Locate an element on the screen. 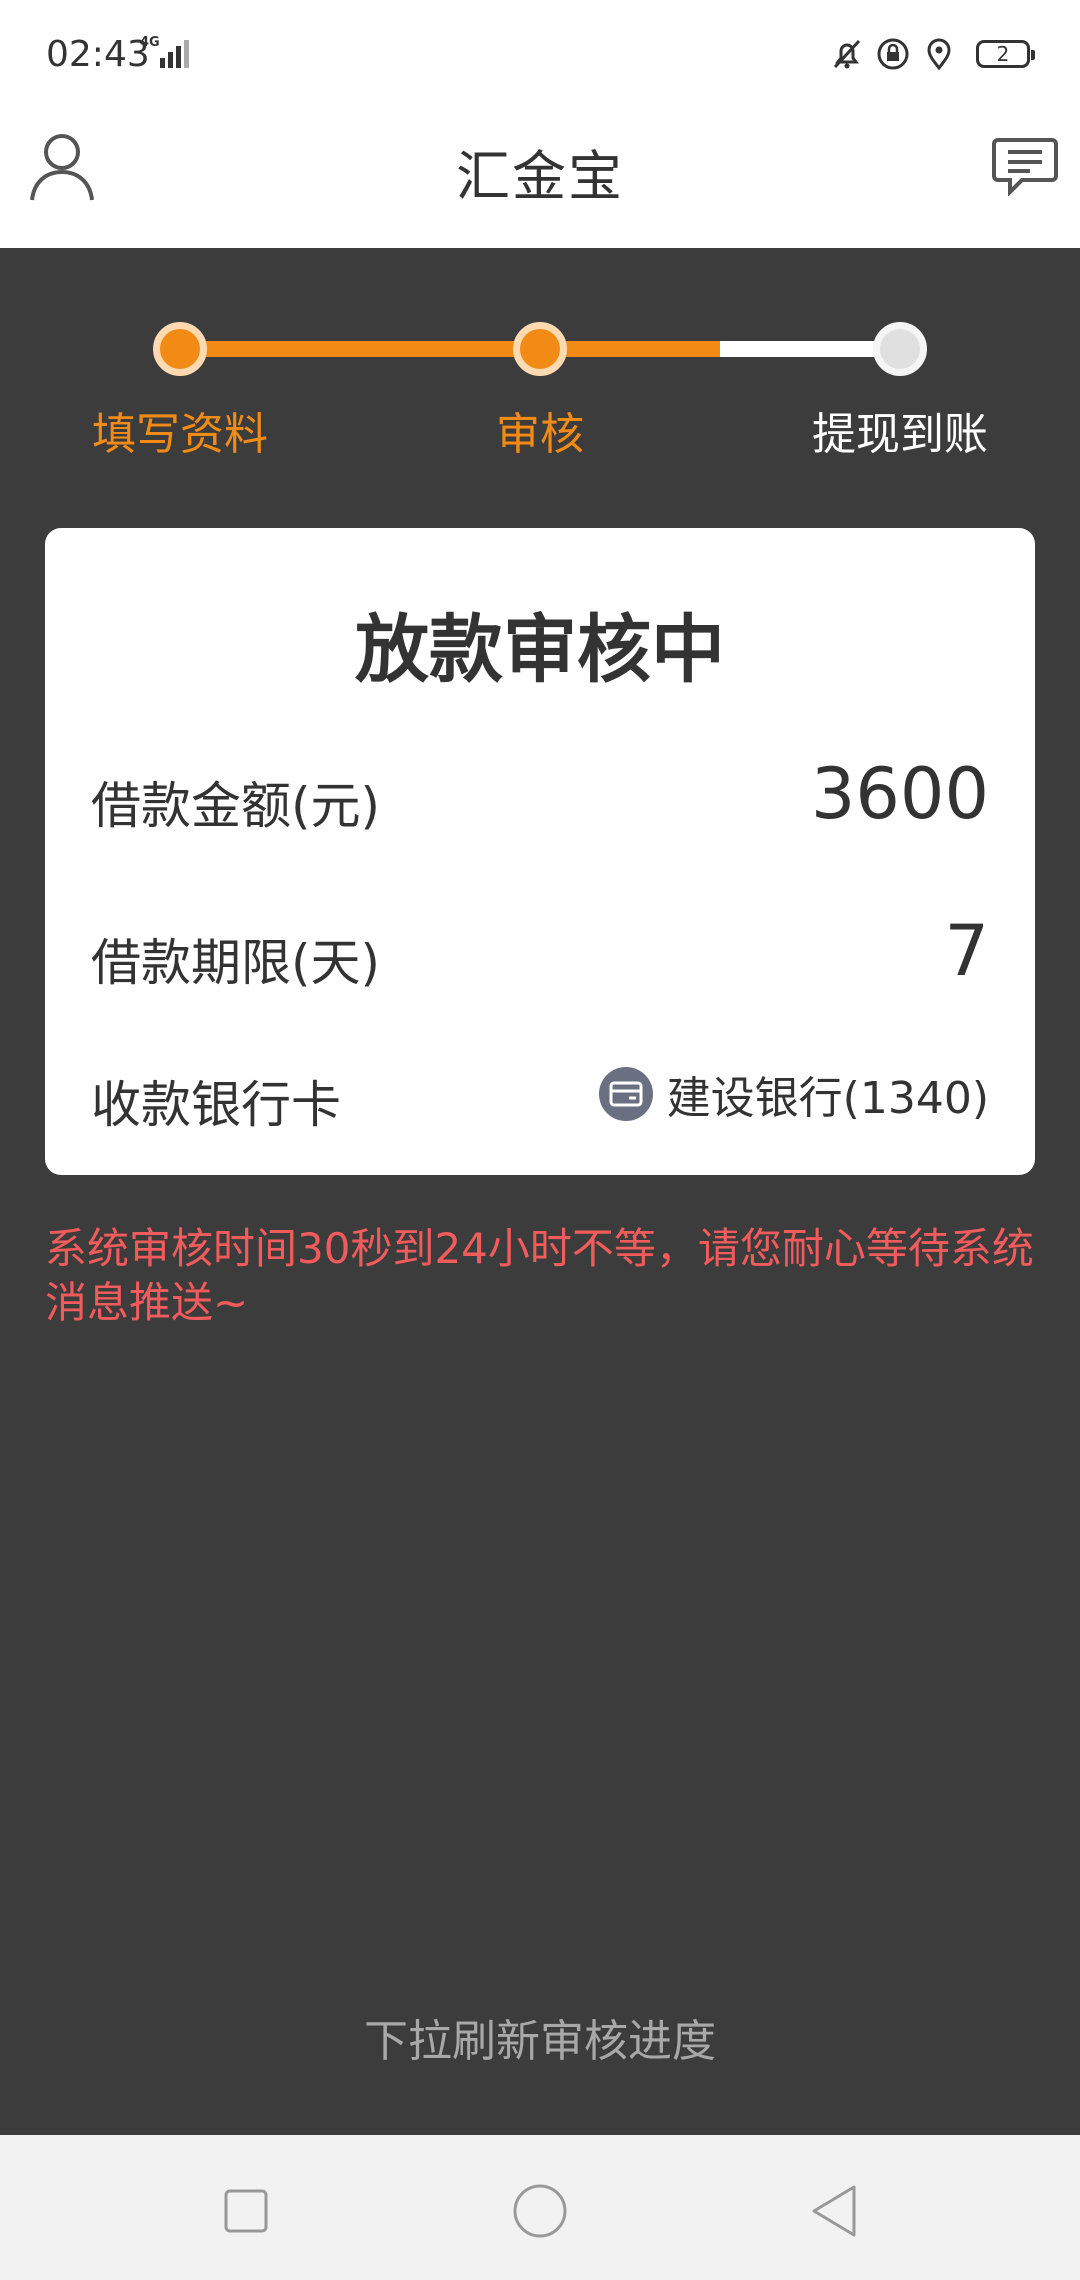 The image size is (1080, 2280). loan-term-label: 借款期限(天) is located at coordinates (236, 963).